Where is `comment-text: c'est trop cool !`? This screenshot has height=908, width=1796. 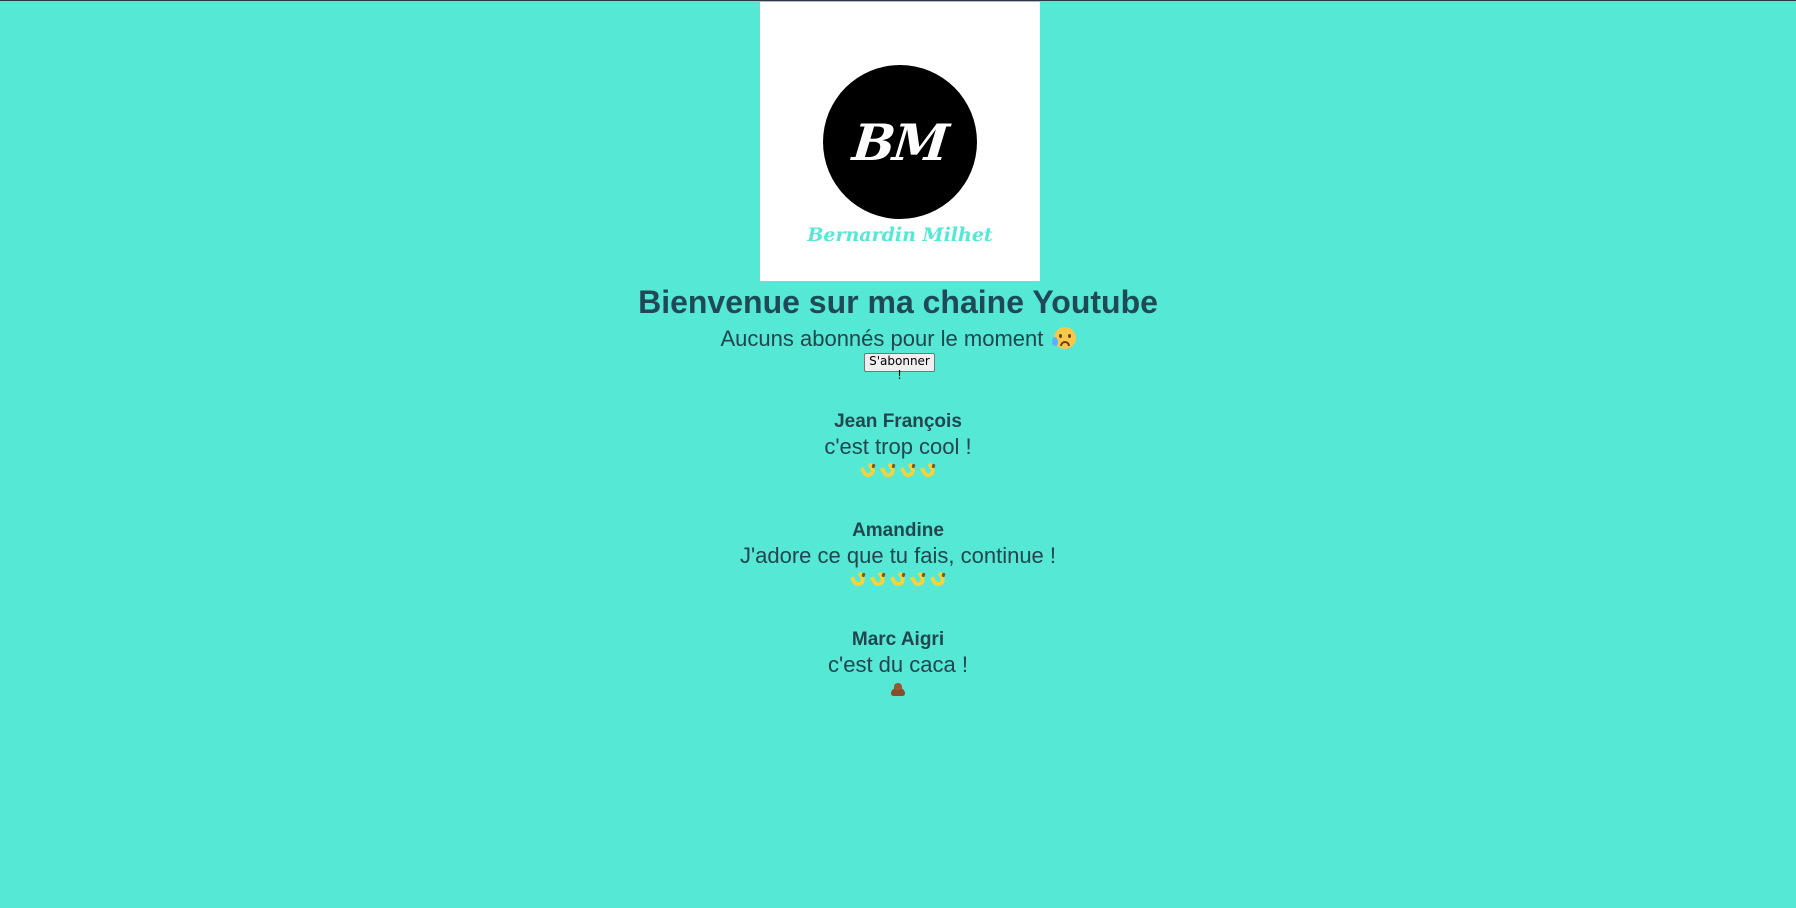 comment-text: c'est trop cool ! is located at coordinates (898, 446).